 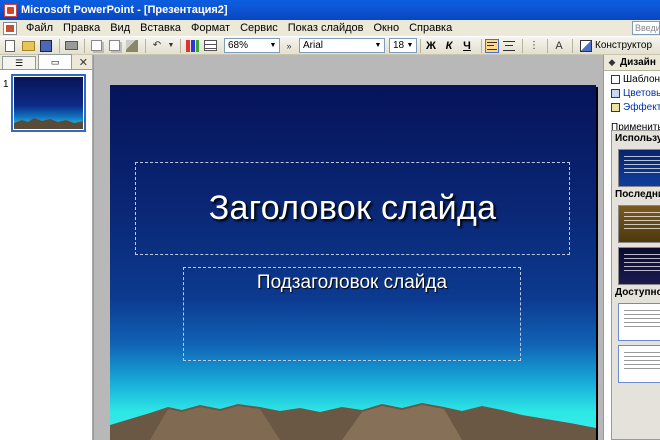 I want to click on align-left-button, so click(x=492, y=45).